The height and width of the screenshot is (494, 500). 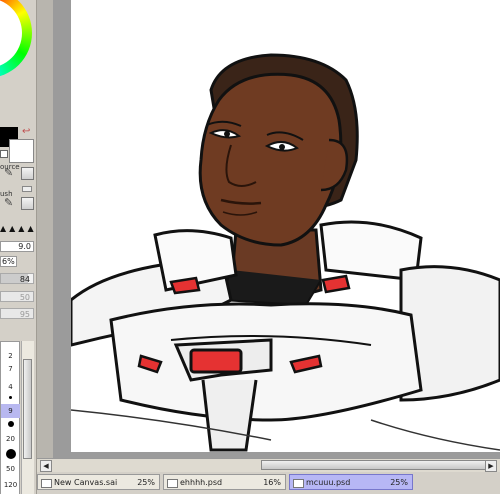 What do you see at coordinates (8, 202) in the screenshot?
I see `pen-icon: ✎` at bounding box center [8, 202].